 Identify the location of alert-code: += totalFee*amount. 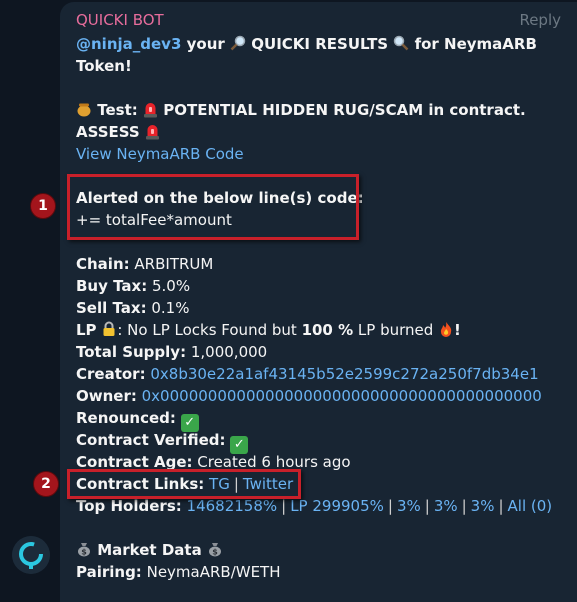
(154, 220).